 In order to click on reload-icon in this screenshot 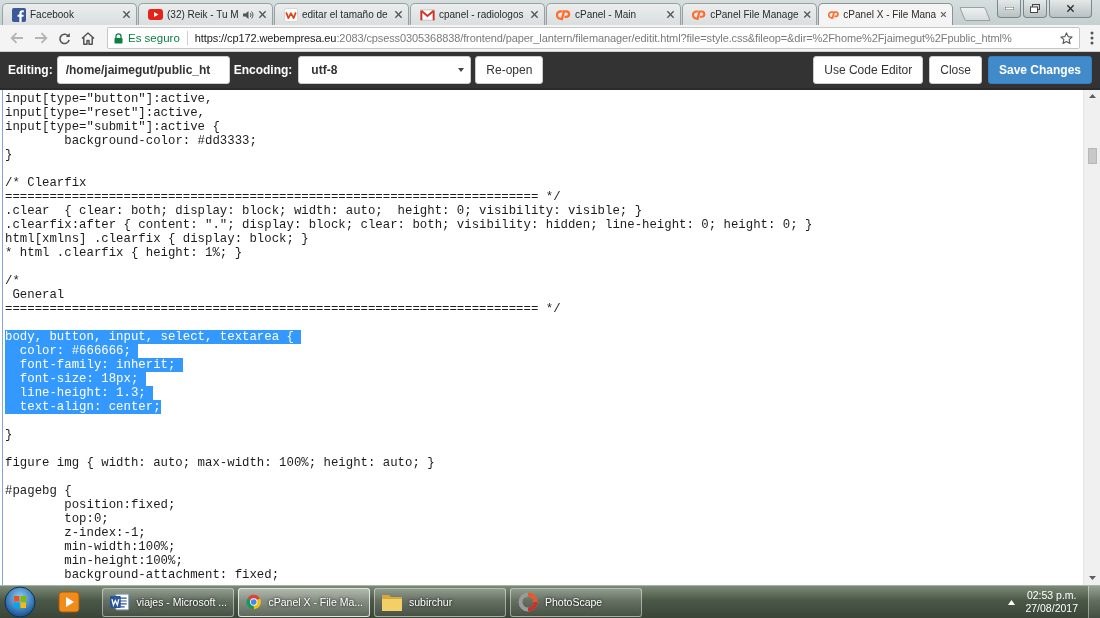, I will do `click(64, 38)`.